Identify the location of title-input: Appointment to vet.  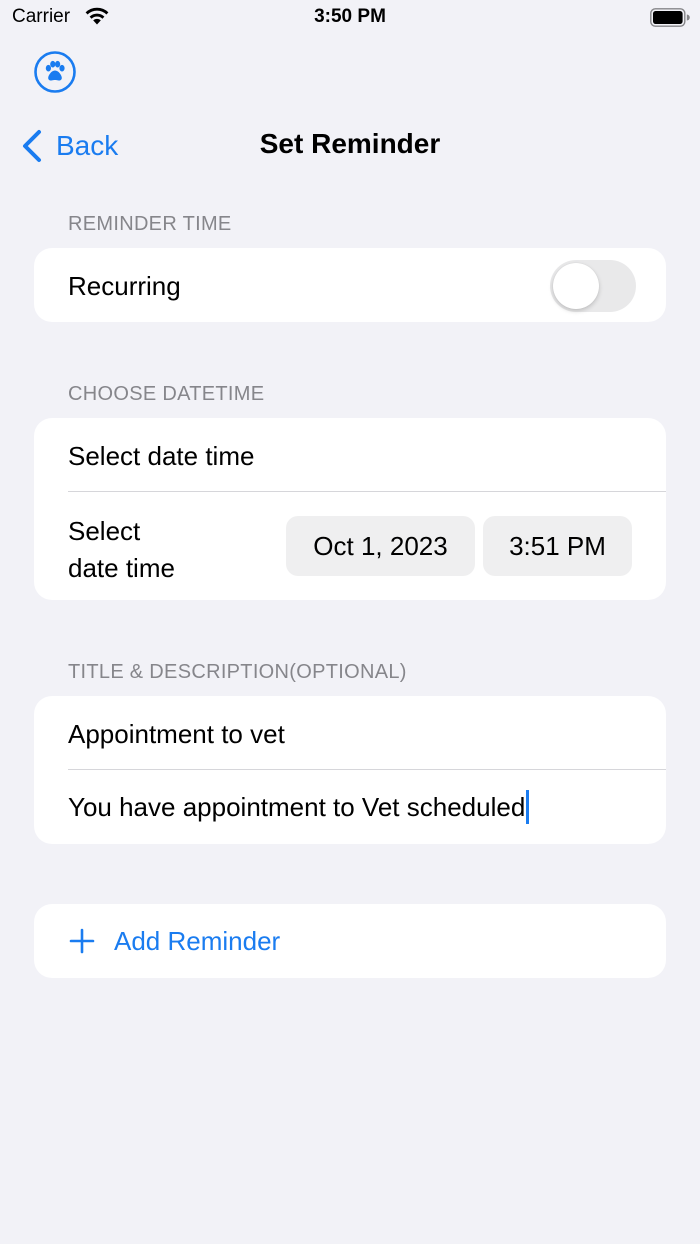
(176, 734).